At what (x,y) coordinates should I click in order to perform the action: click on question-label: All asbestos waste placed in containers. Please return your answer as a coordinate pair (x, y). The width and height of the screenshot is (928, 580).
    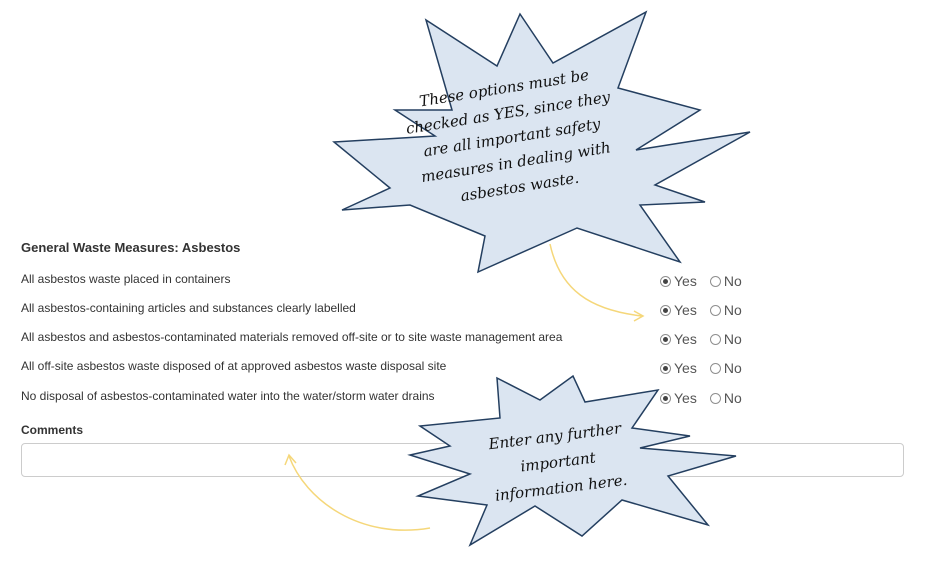
    Looking at the image, I should click on (126, 279).